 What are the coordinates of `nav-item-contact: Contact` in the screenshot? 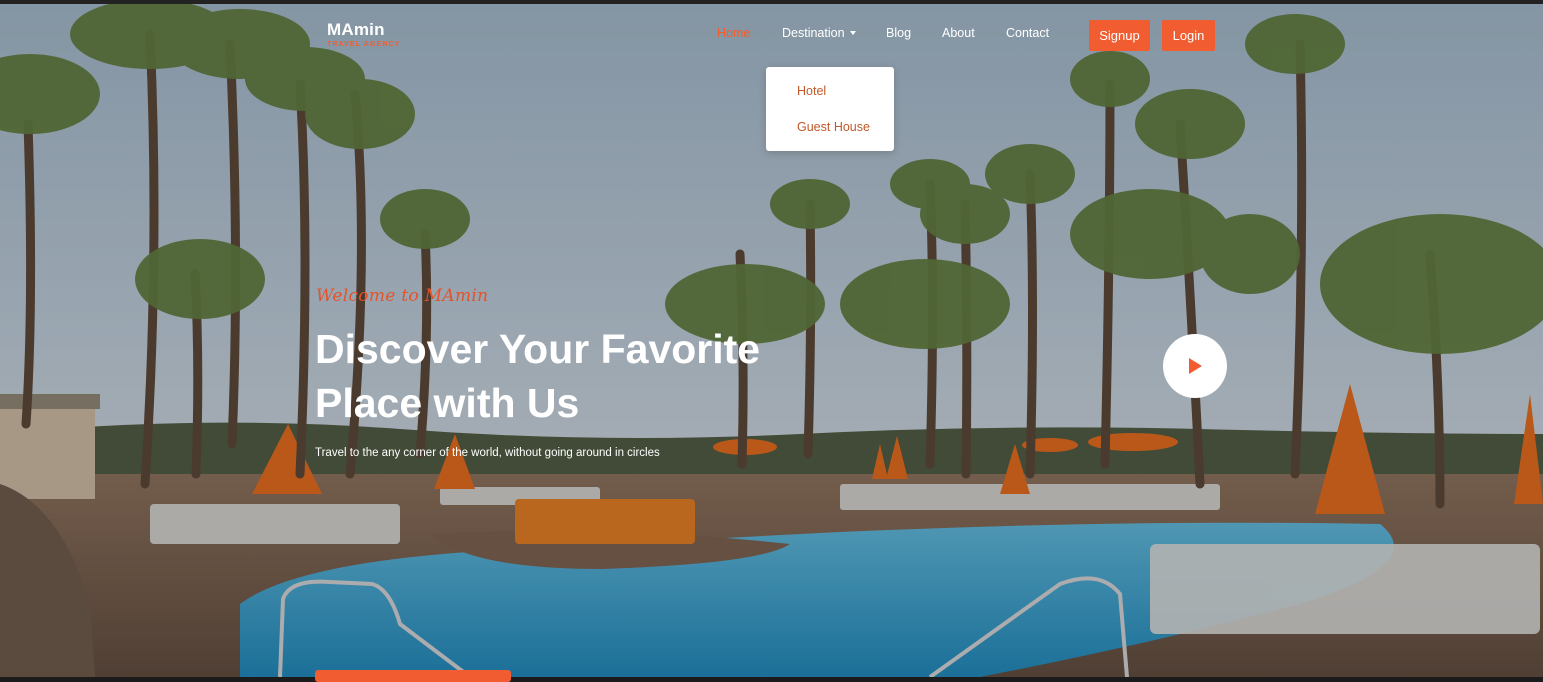 It's located at (1027, 33).